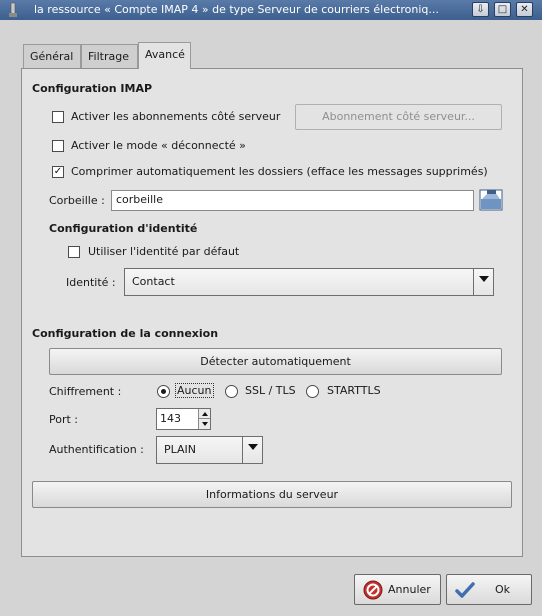 Image resolution: width=542 pixels, height=616 pixels. I want to click on spin-up-icon, so click(204, 414).